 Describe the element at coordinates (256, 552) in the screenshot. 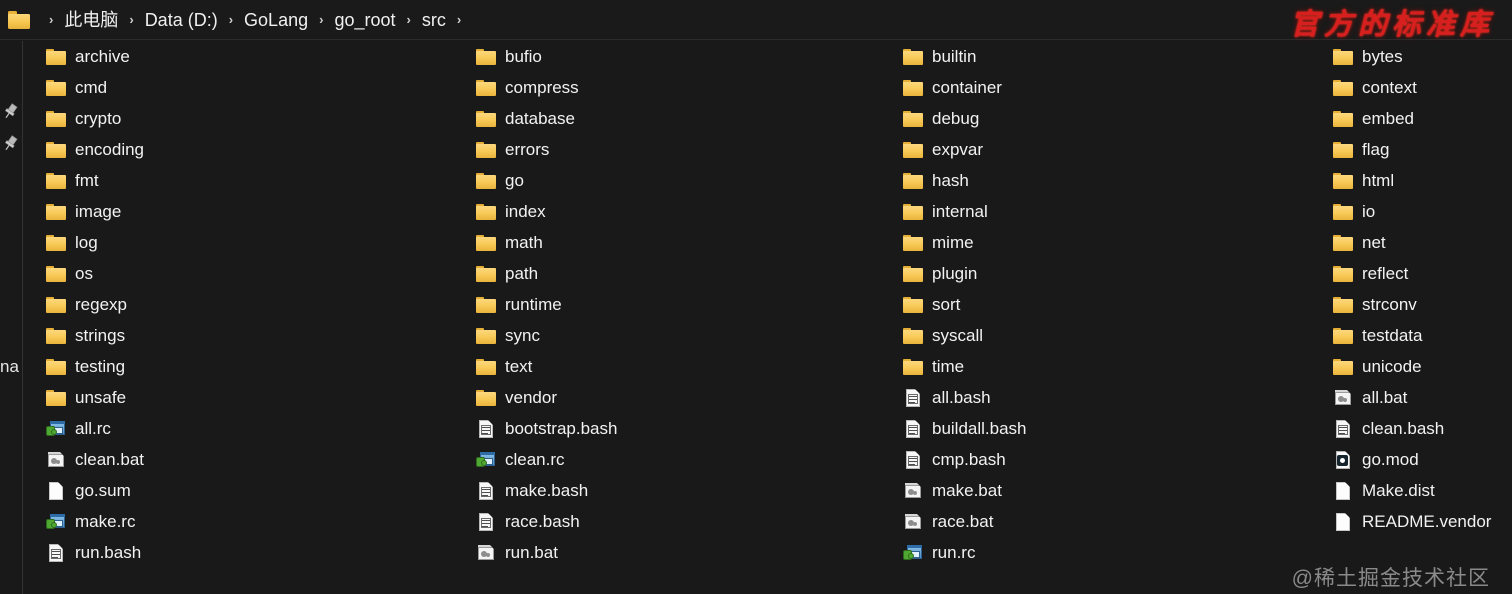

I see `file-list-item: run.bash` at that location.